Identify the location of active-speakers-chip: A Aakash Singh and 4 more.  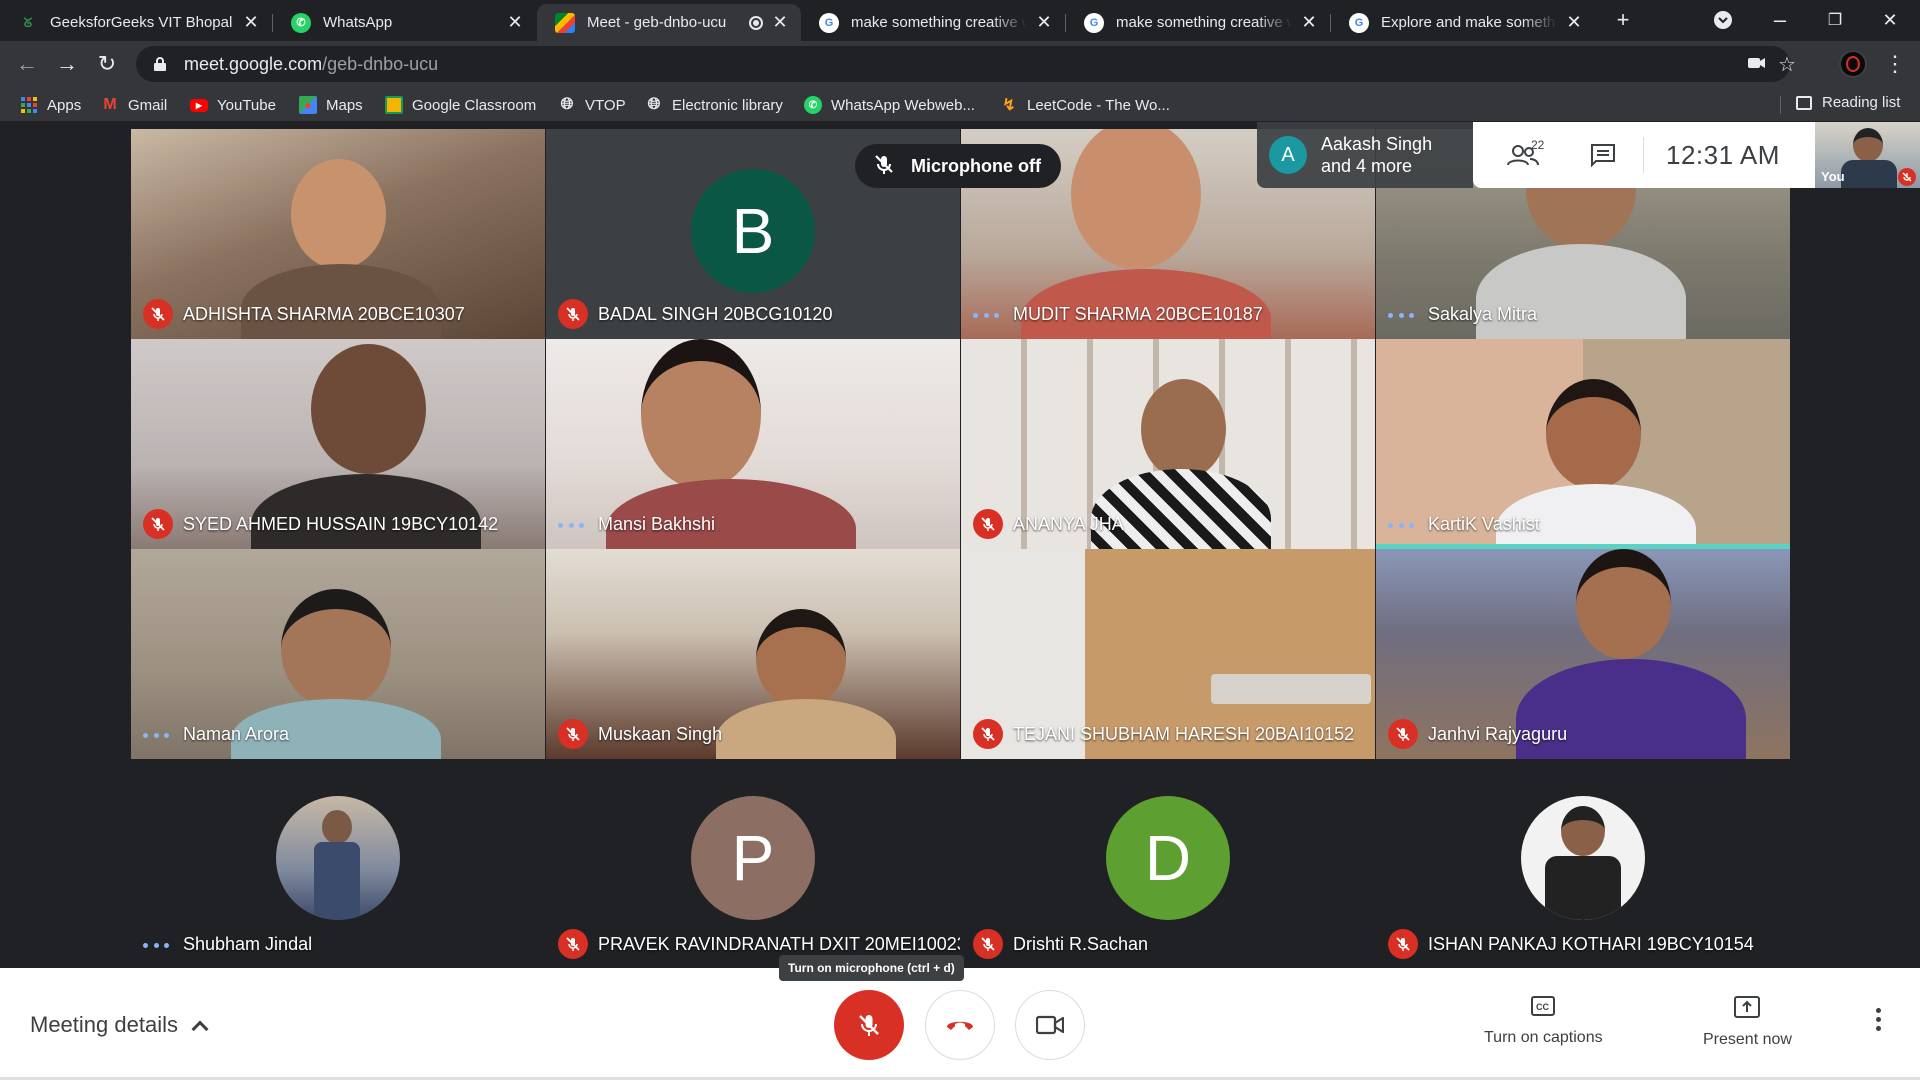
(1365, 155).